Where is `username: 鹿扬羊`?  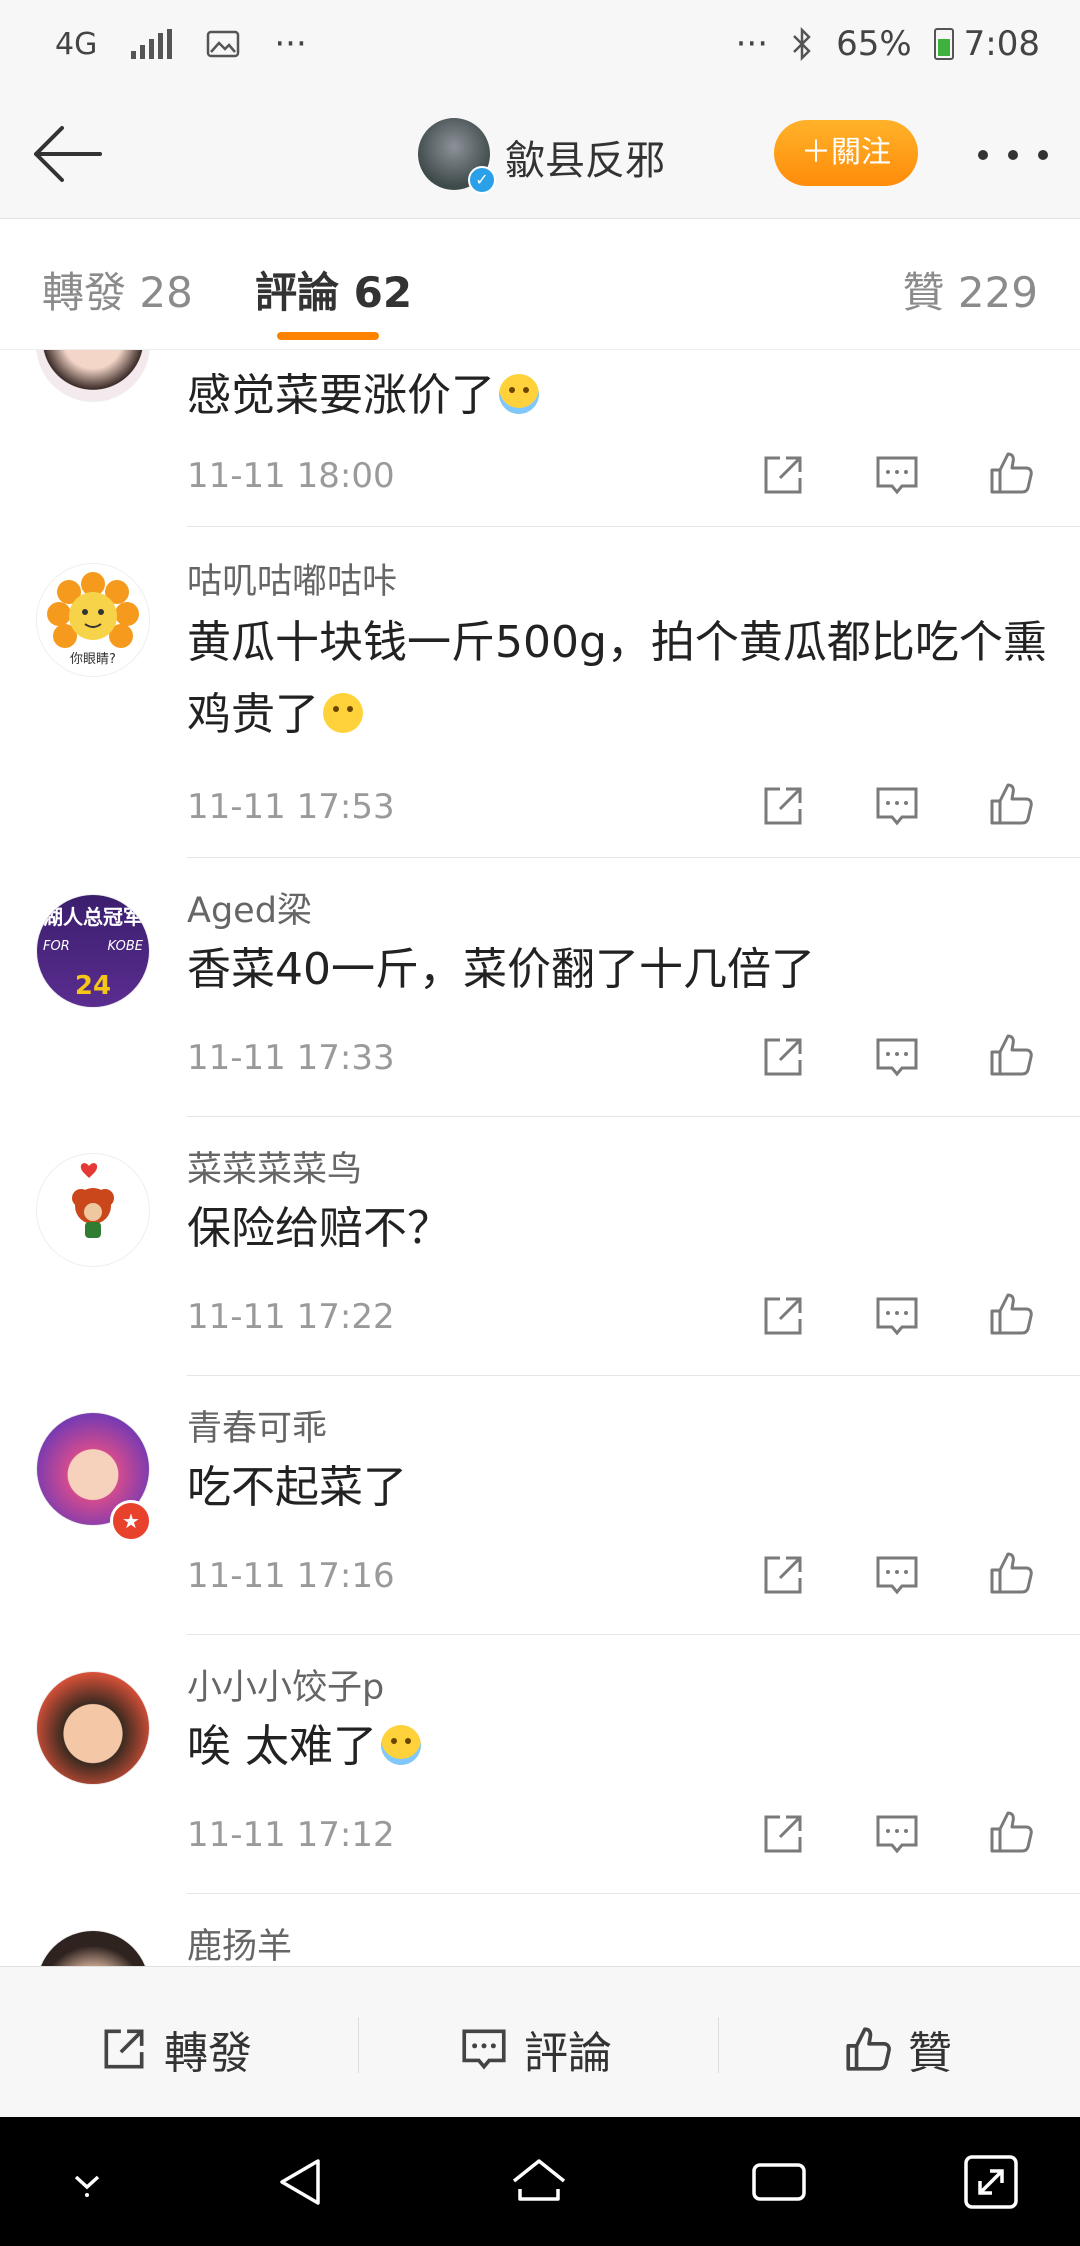
username: 鹿扬羊 is located at coordinates (239, 1942).